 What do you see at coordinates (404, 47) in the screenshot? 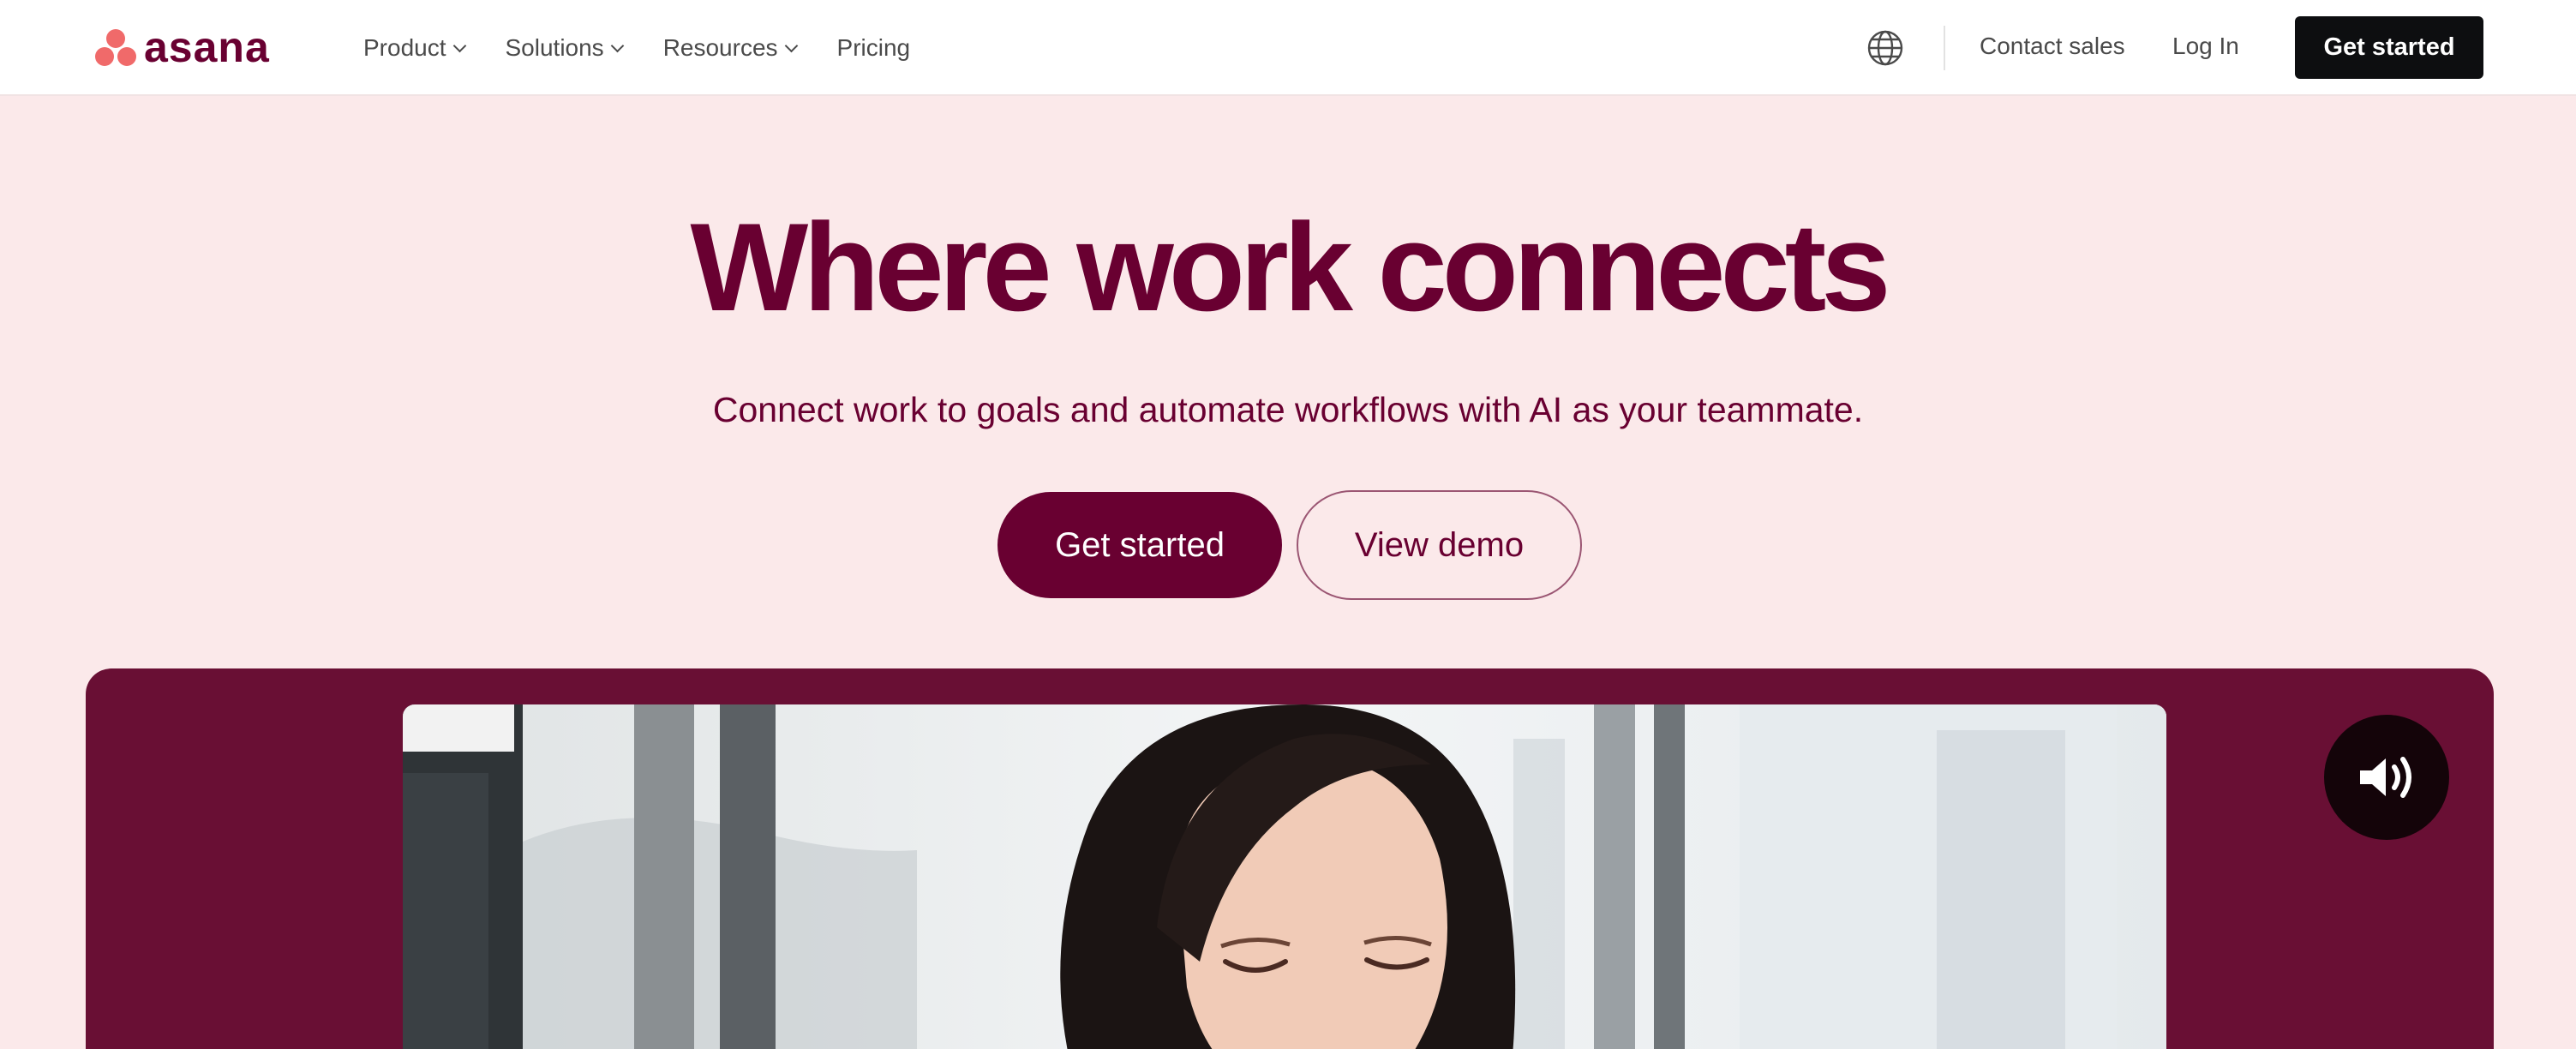
I see `nav-item-label: Product` at bounding box center [404, 47].